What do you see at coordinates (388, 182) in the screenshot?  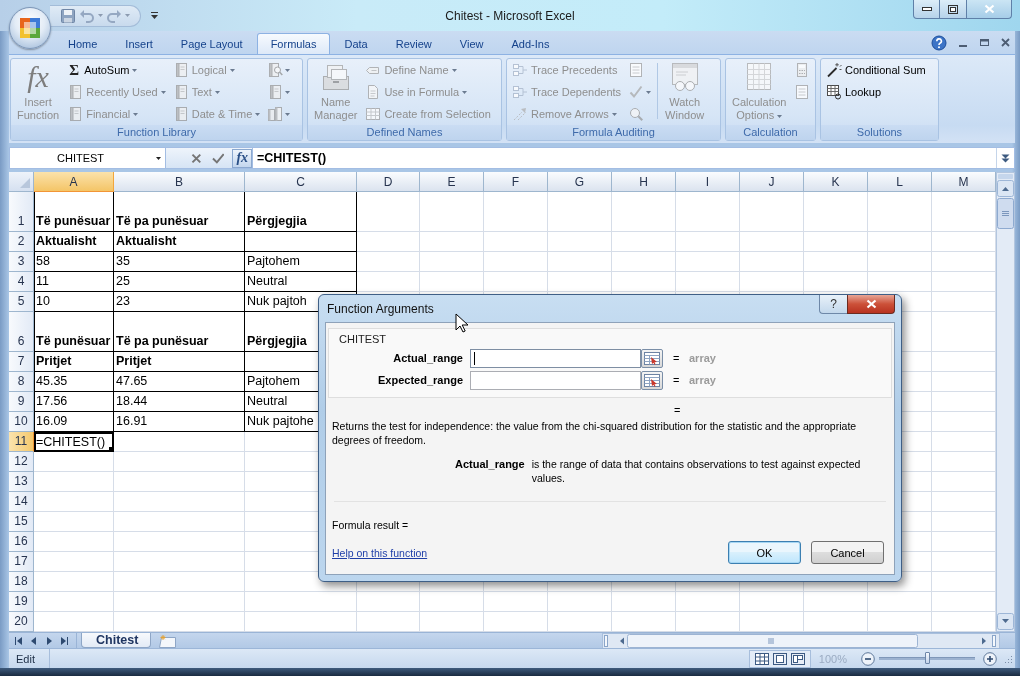 I see `column-header: D` at bounding box center [388, 182].